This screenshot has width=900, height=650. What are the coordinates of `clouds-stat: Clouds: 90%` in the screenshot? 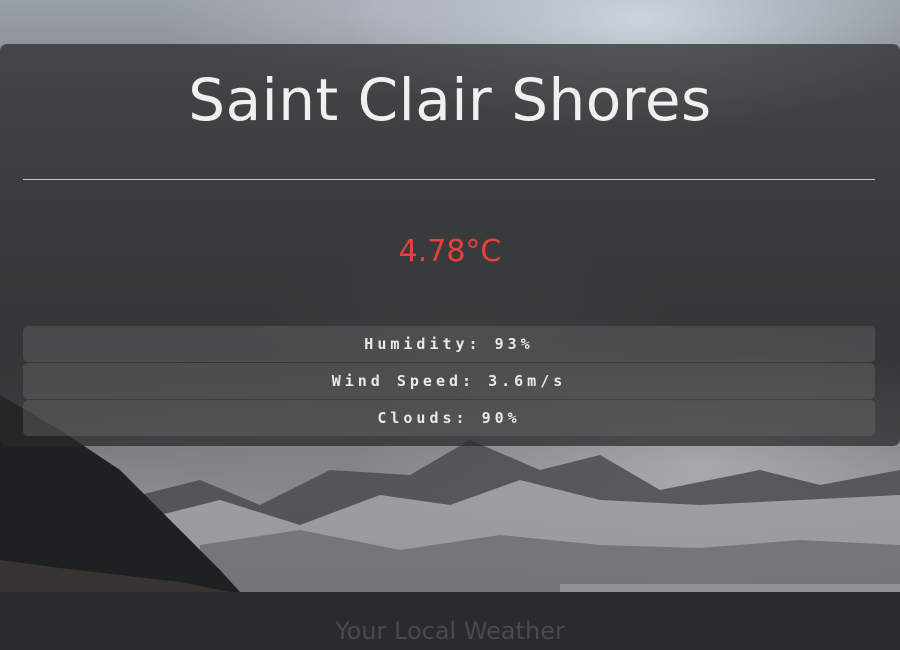 It's located at (449, 418).